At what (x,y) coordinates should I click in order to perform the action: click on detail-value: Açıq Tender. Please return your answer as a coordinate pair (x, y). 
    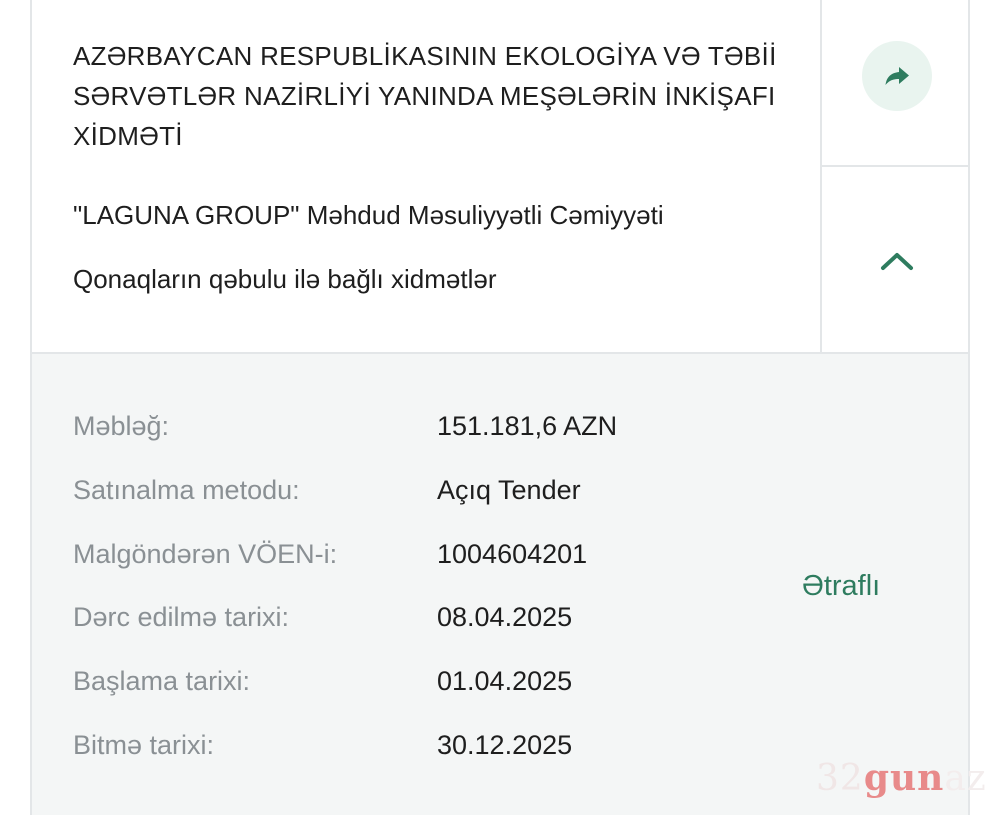
    Looking at the image, I should click on (509, 490).